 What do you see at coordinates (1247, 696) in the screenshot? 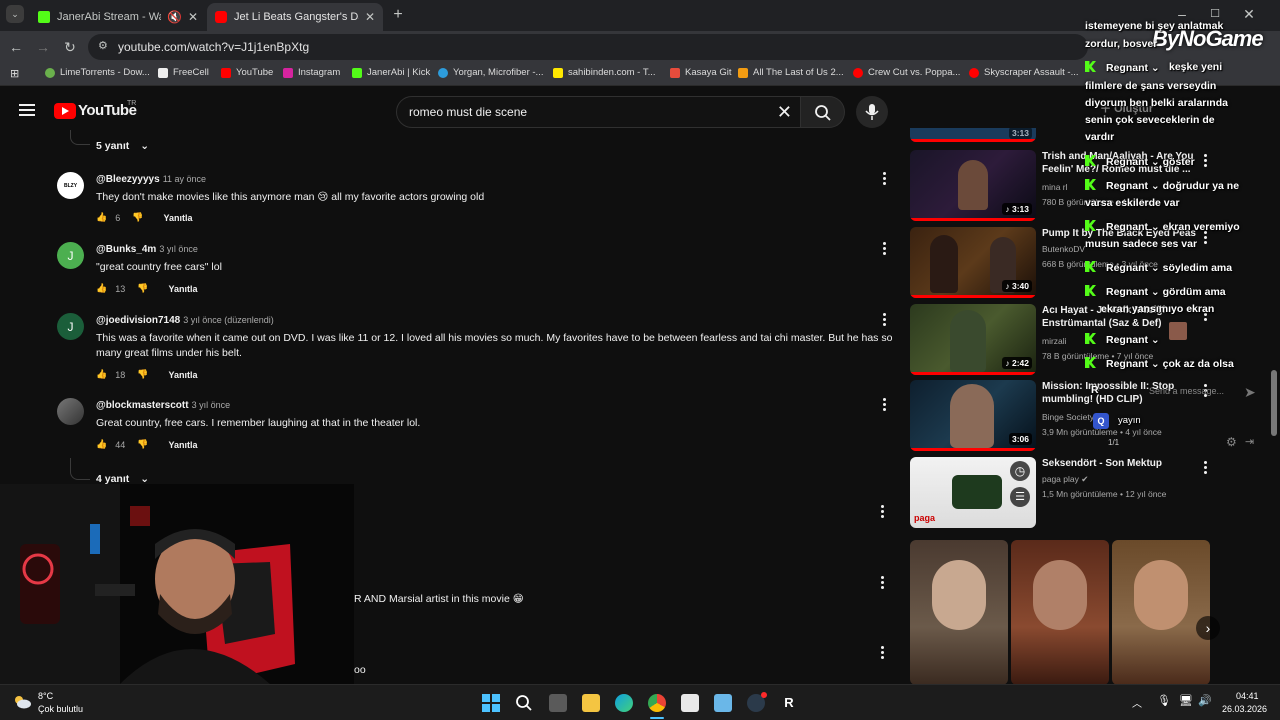
I see `clock-time: 04:41` at bounding box center [1247, 696].